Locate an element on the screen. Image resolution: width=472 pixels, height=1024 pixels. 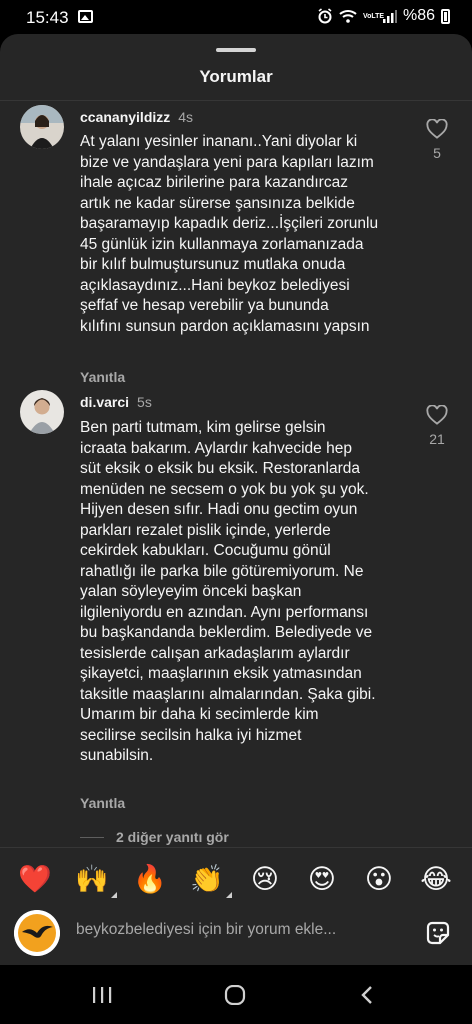
my-avatar is located at coordinates (37, 933).